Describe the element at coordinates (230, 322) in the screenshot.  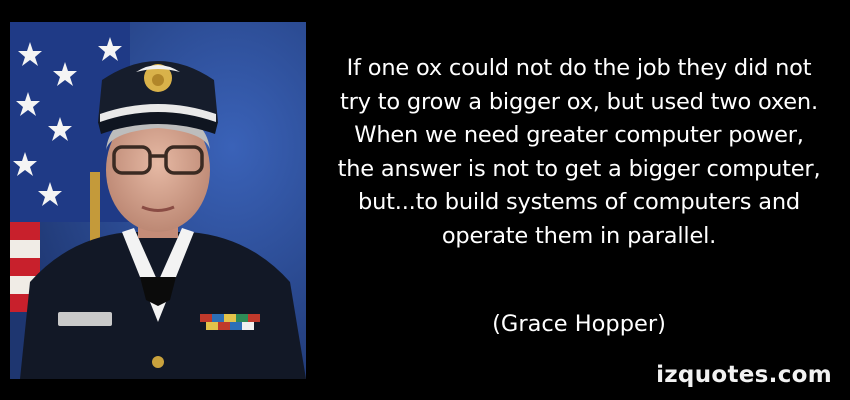
I see `service-ribbons` at that location.